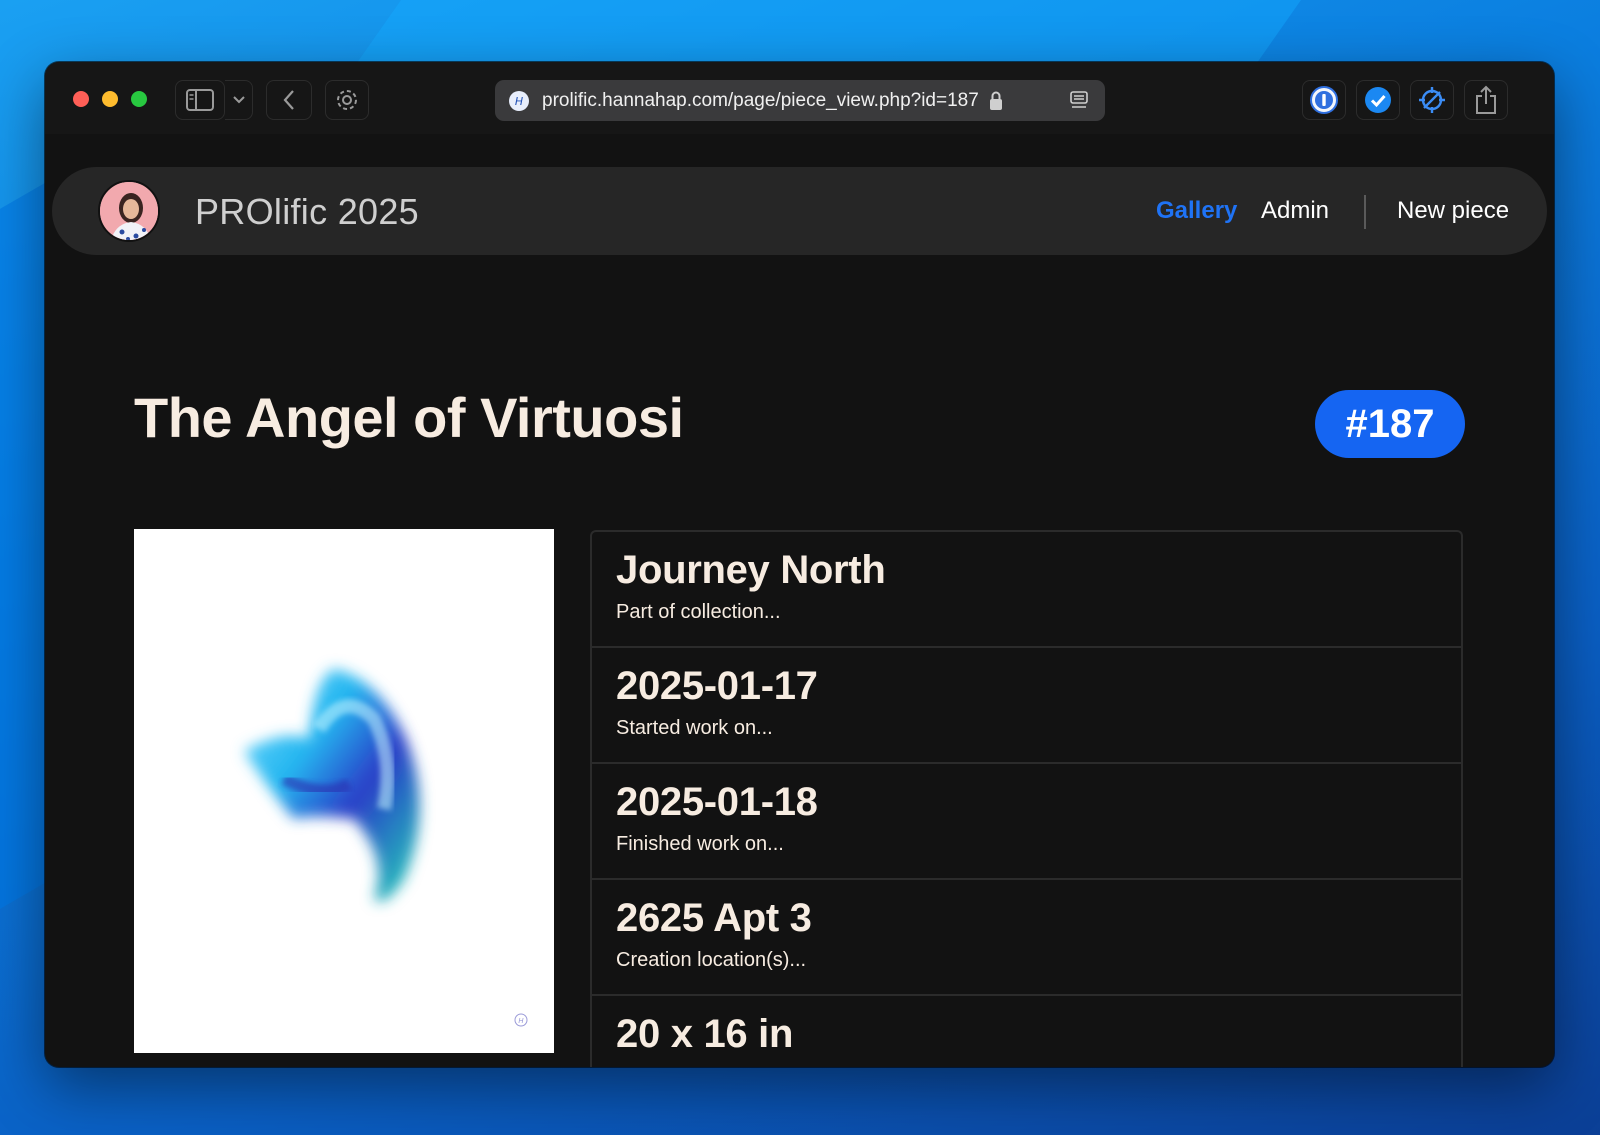 The height and width of the screenshot is (1135, 1600). I want to click on avatar, so click(129, 211).